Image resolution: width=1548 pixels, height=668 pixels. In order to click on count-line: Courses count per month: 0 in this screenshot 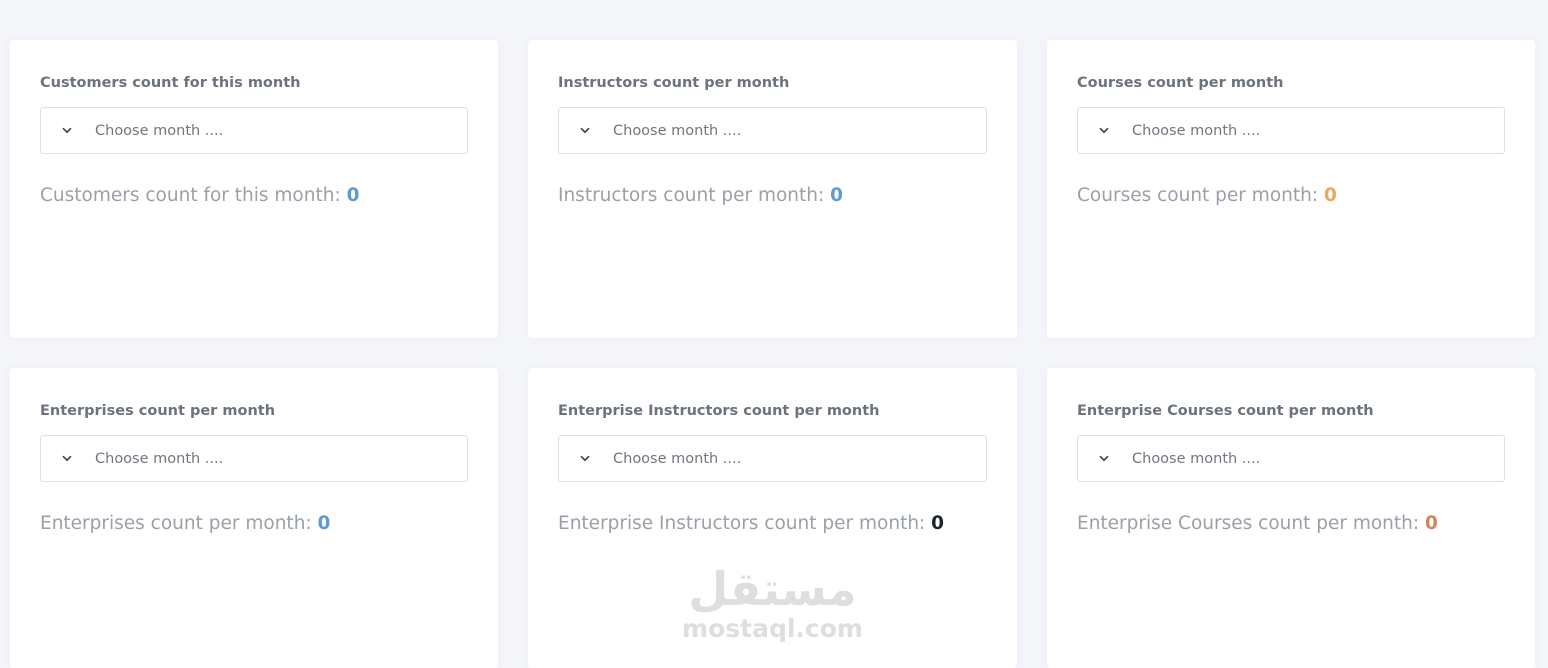, I will do `click(1291, 196)`.